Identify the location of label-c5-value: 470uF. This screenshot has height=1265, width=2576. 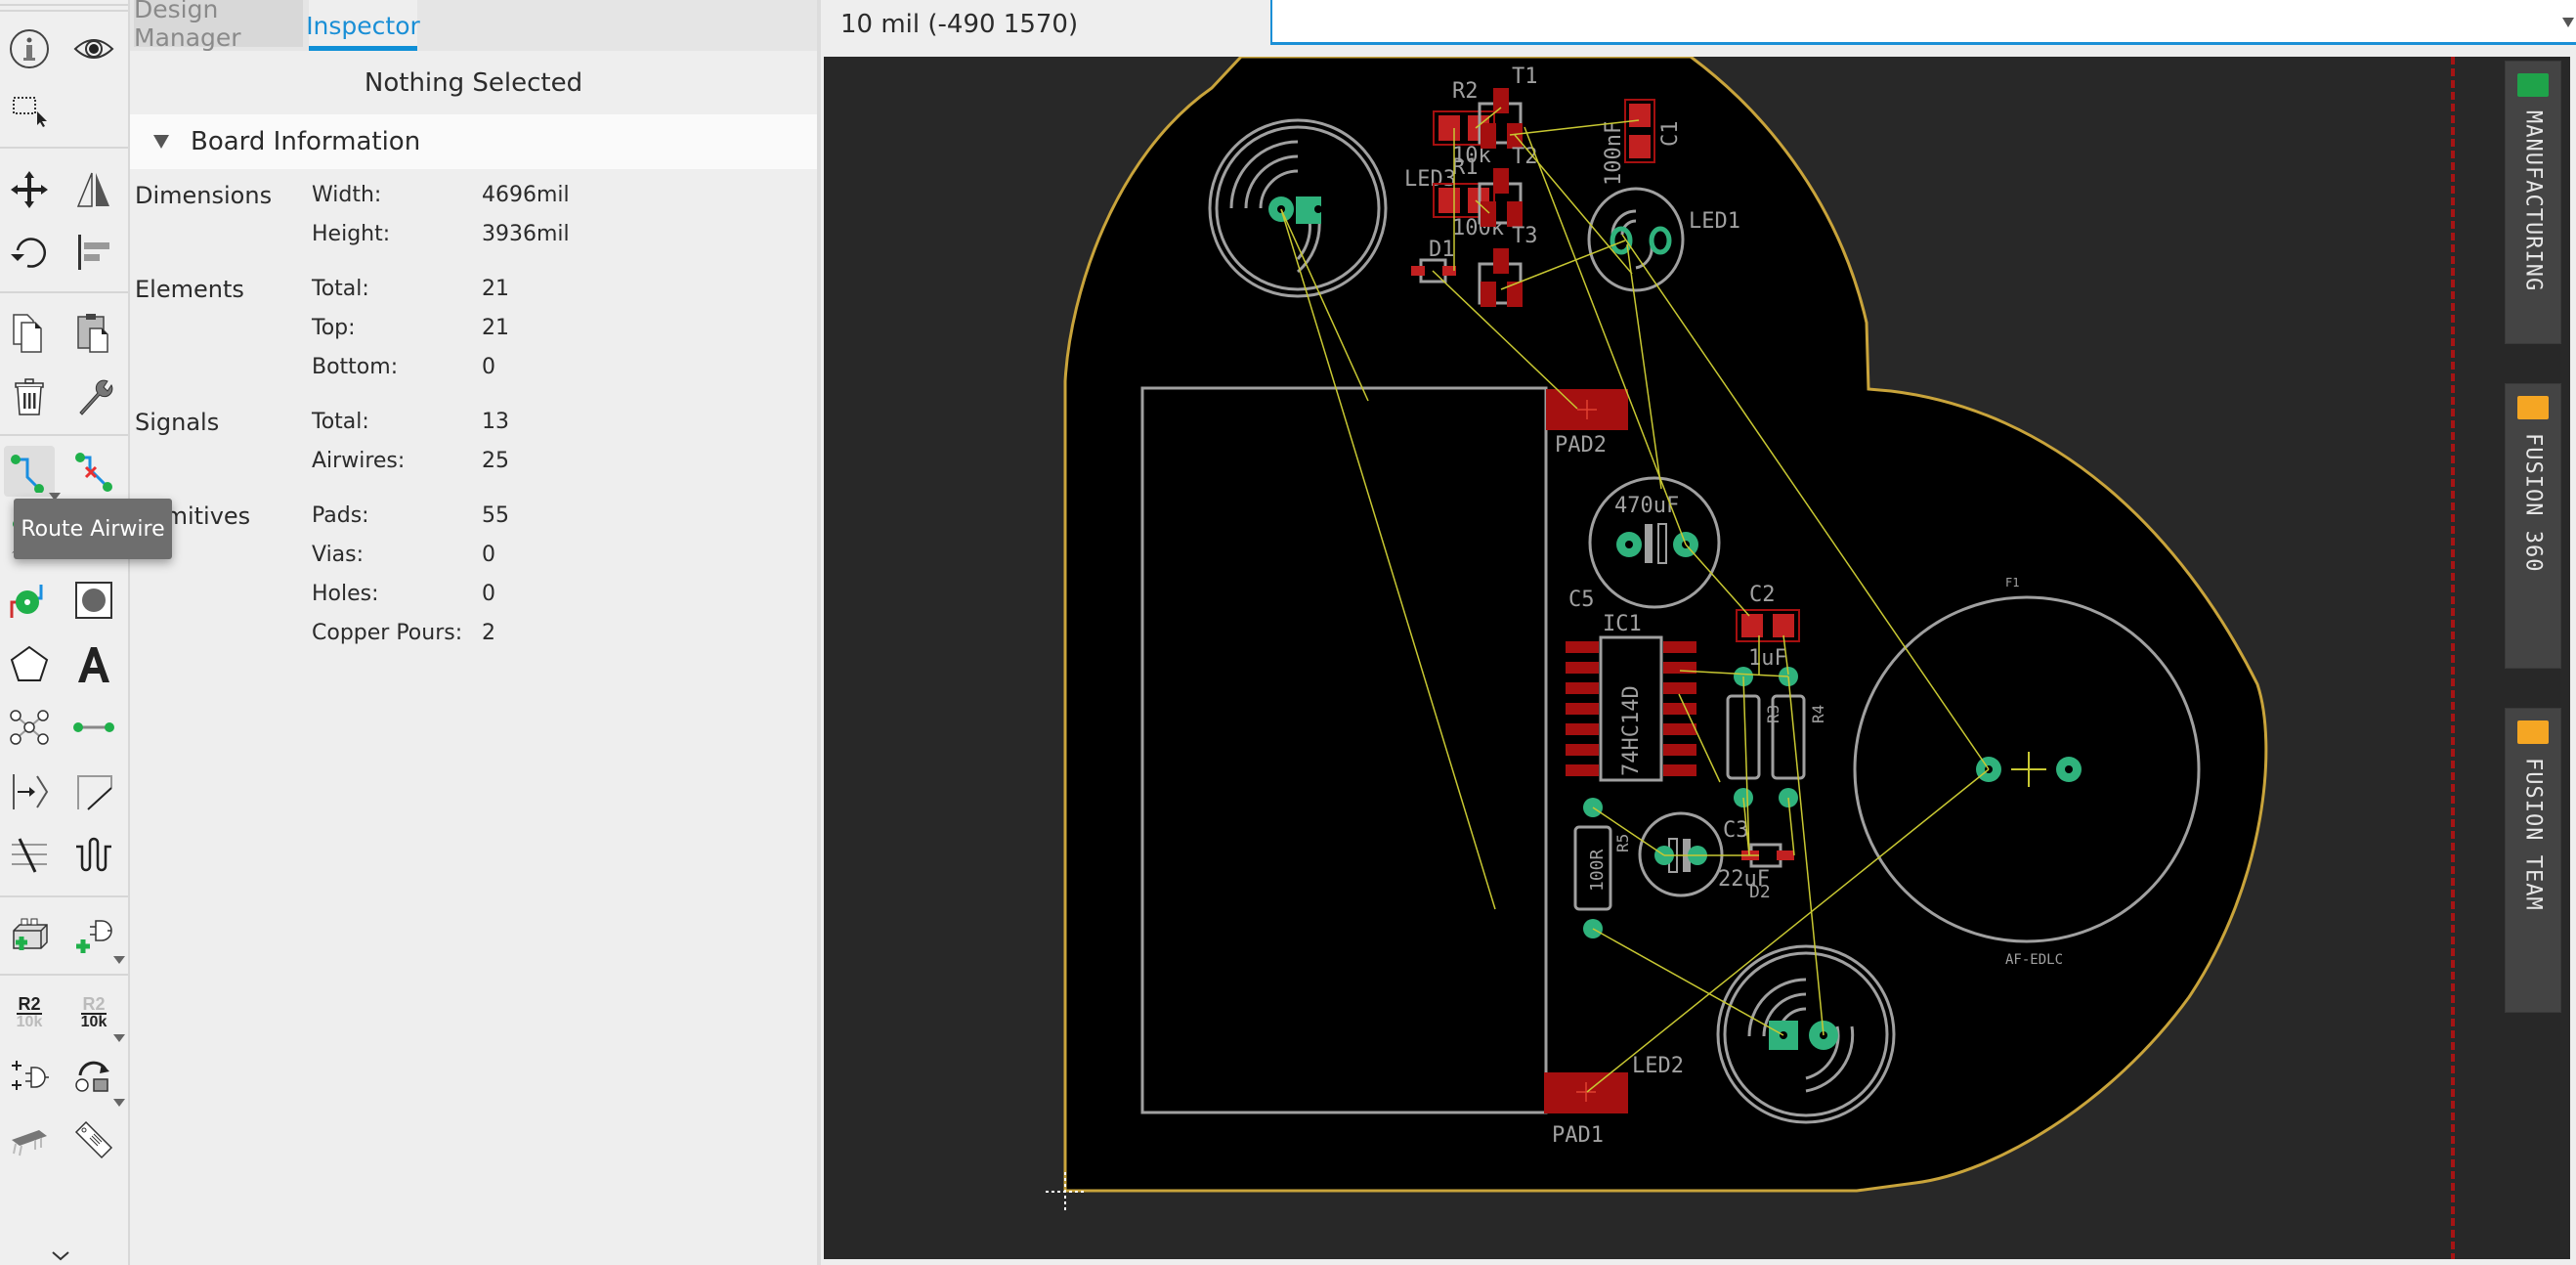
(1647, 506).